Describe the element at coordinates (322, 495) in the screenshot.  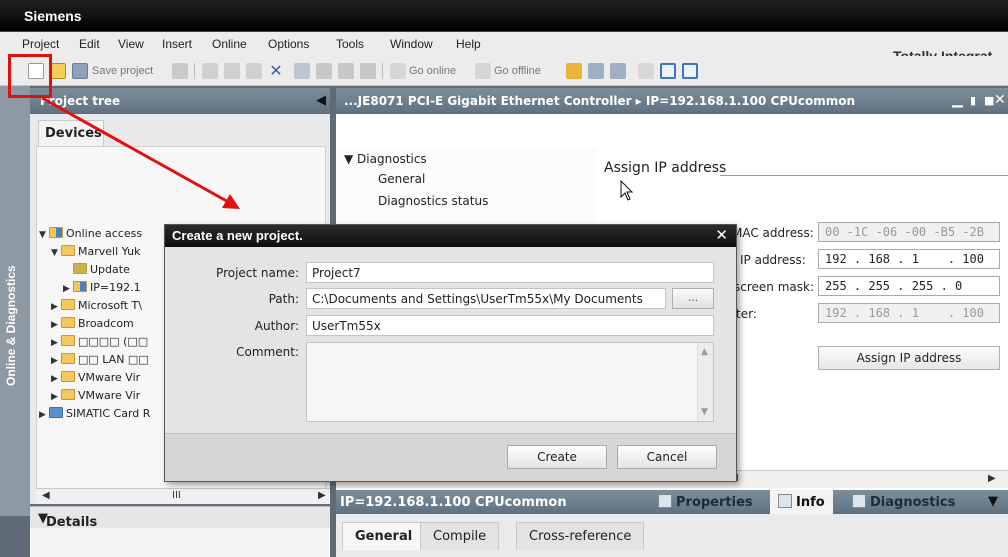
I see `scroll-right-icon: ▶` at that location.